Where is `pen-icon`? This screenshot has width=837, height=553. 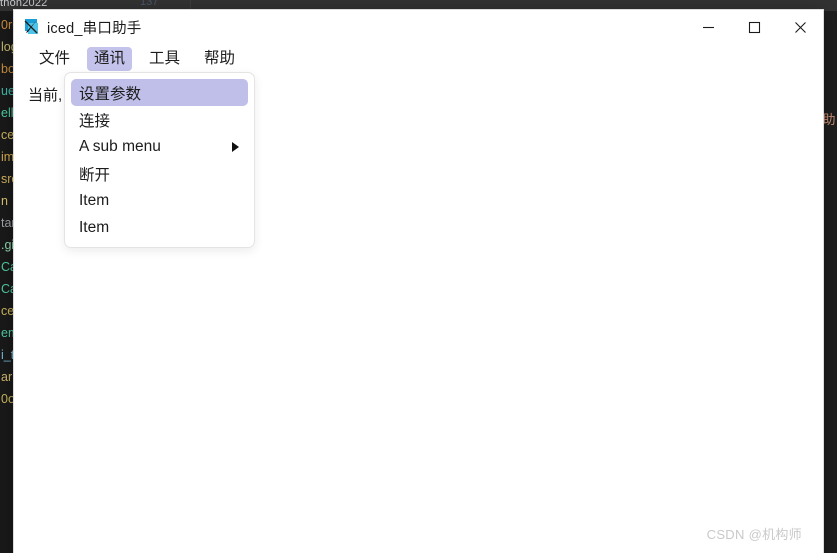
pen-icon is located at coordinates (31, 27).